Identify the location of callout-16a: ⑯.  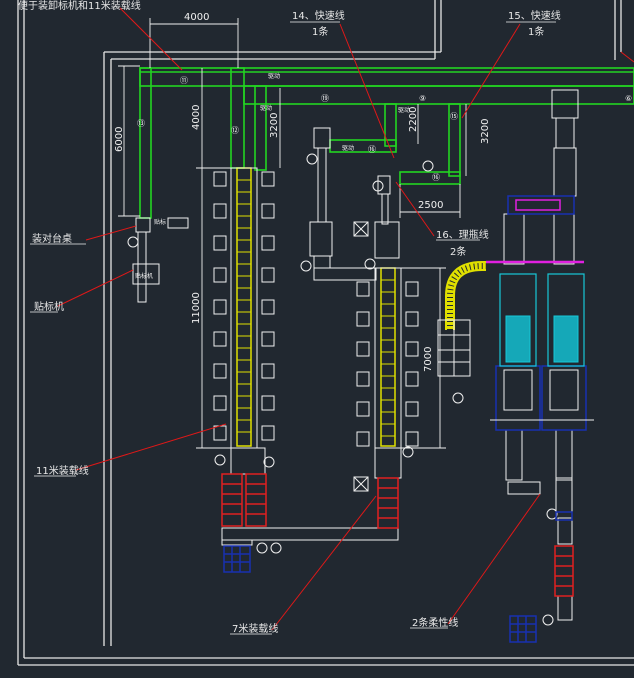
(372, 149).